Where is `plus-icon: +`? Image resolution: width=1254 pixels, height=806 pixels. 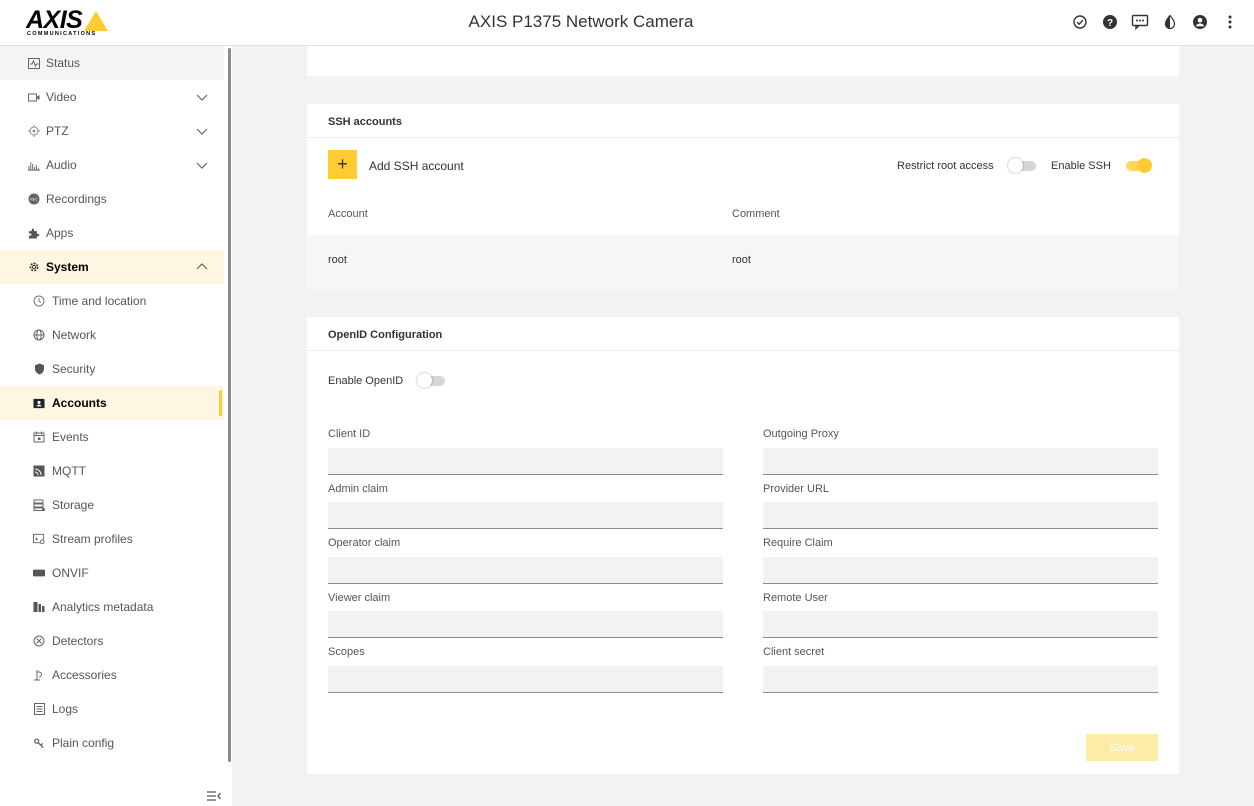 plus-icon: + is located at coordinates (342, 164).